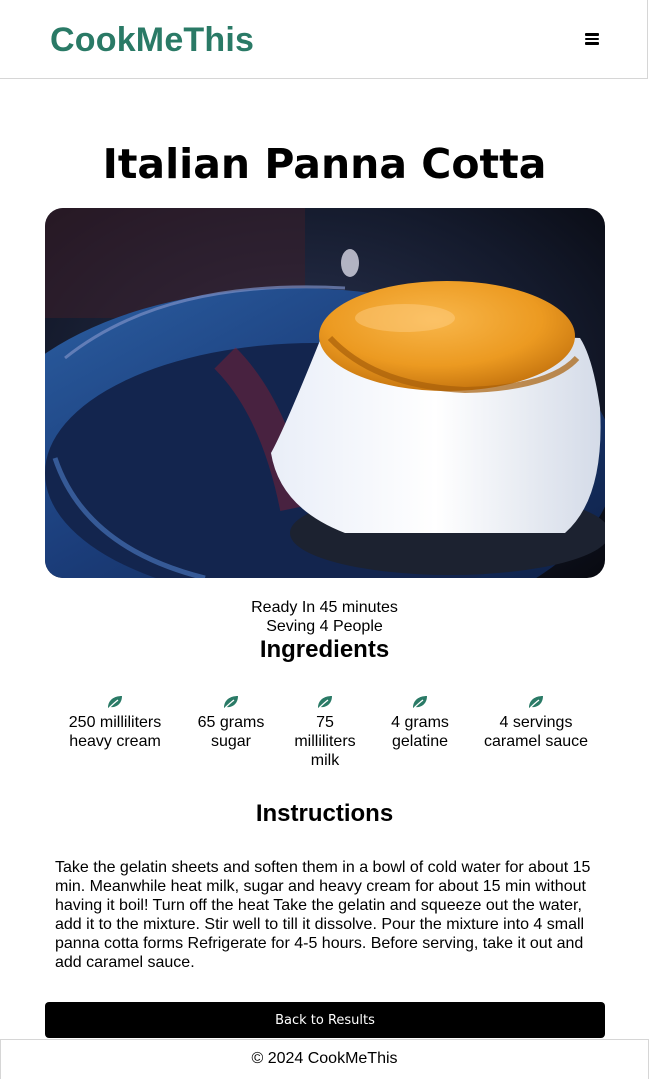  I want to click on ingredients-heading: Ingredients, so click(324, 649).